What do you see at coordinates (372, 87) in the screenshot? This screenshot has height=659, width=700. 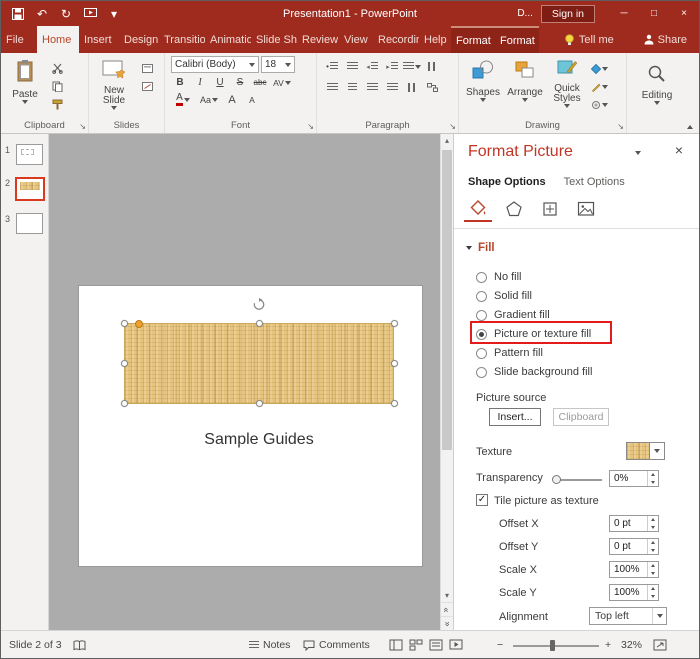 I see `align-right-button` at bounding box center [372, 87].